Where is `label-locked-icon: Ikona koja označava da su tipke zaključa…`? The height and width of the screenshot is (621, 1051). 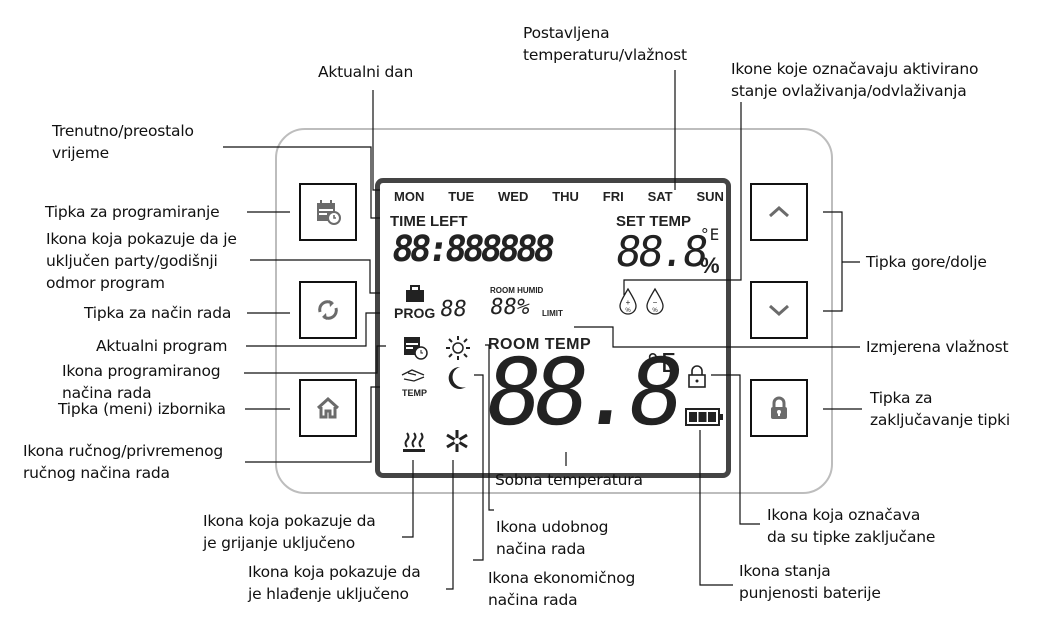
label-locked-icon: Ikona koja označava da su tipke zaključa… is located at coordinates (851, 526).